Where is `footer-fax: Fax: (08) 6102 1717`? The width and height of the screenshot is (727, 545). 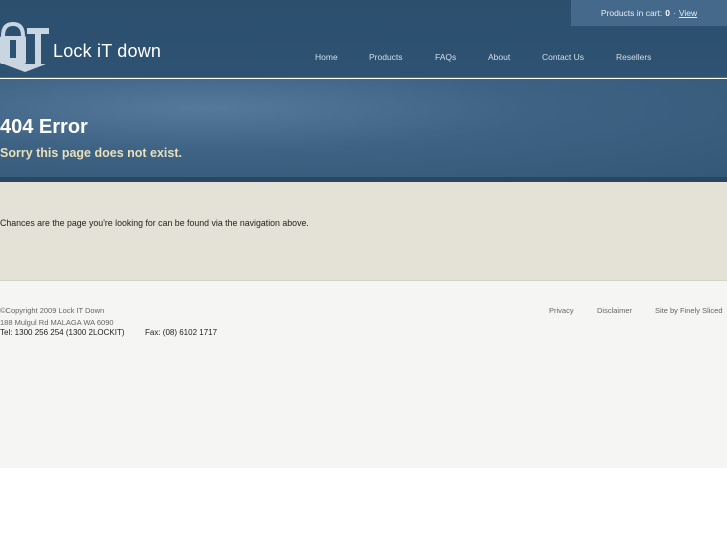
footer-fax: Fax: (08) 6102 1717 is located at coordinates (181, 332).